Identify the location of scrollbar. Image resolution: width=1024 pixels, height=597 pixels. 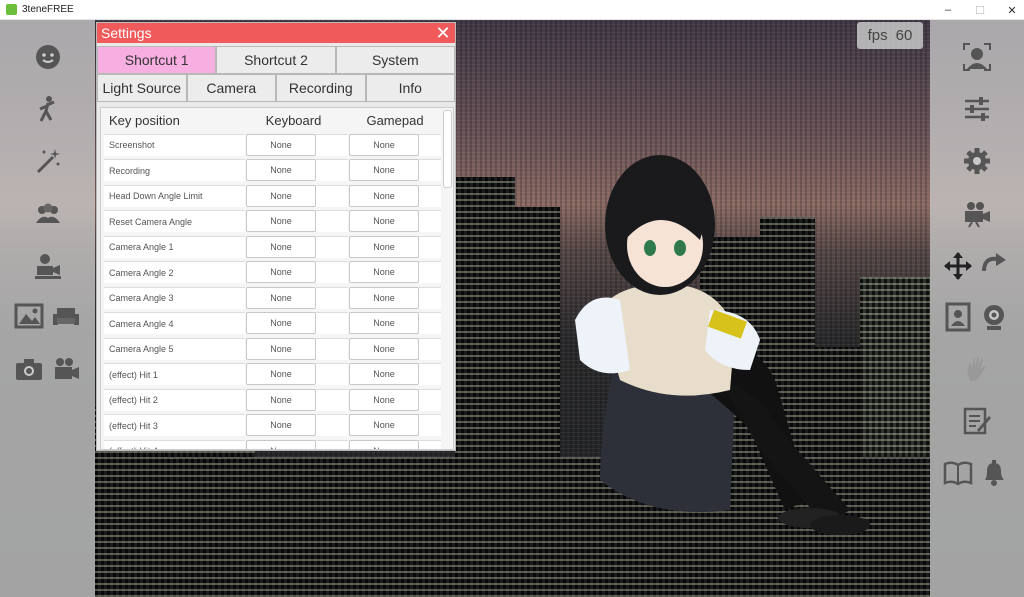
(447, 149).